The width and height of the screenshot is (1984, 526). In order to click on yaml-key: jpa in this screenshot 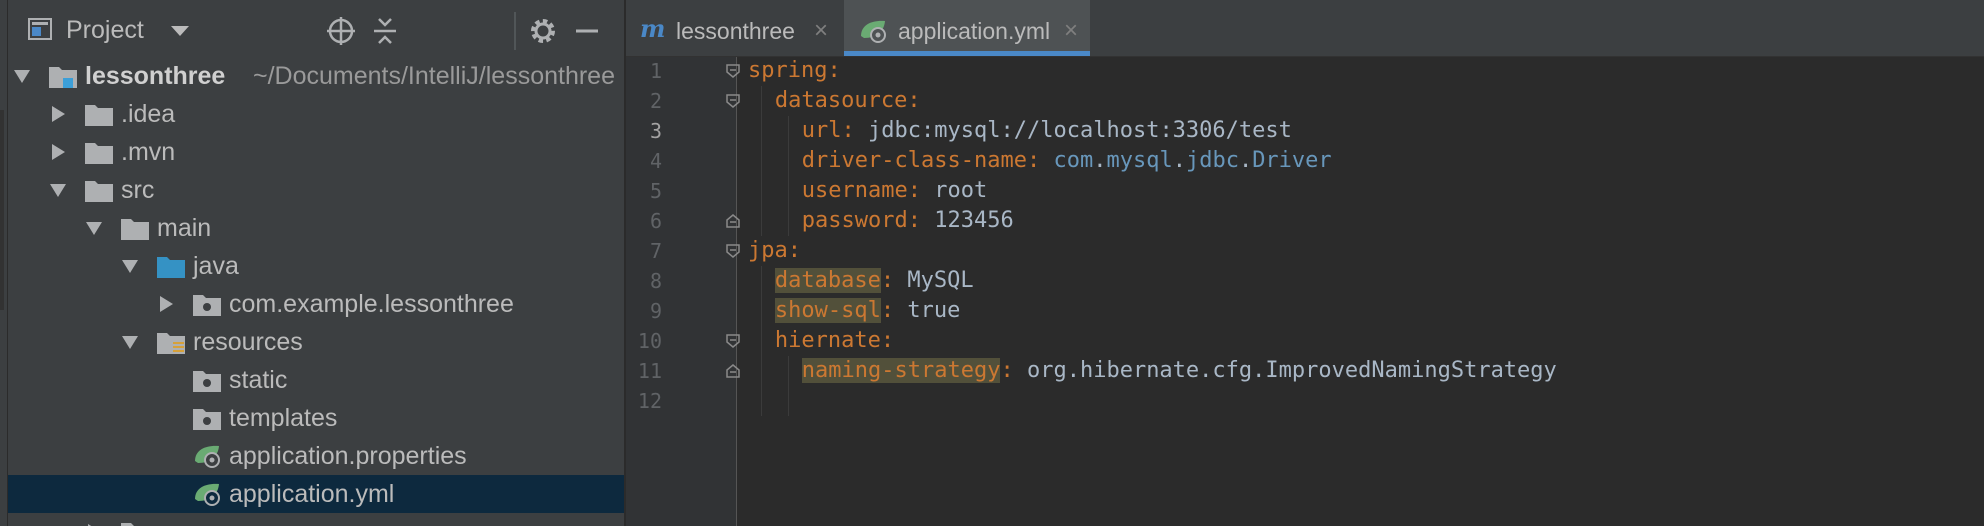, I will do `click(768, 250)`.